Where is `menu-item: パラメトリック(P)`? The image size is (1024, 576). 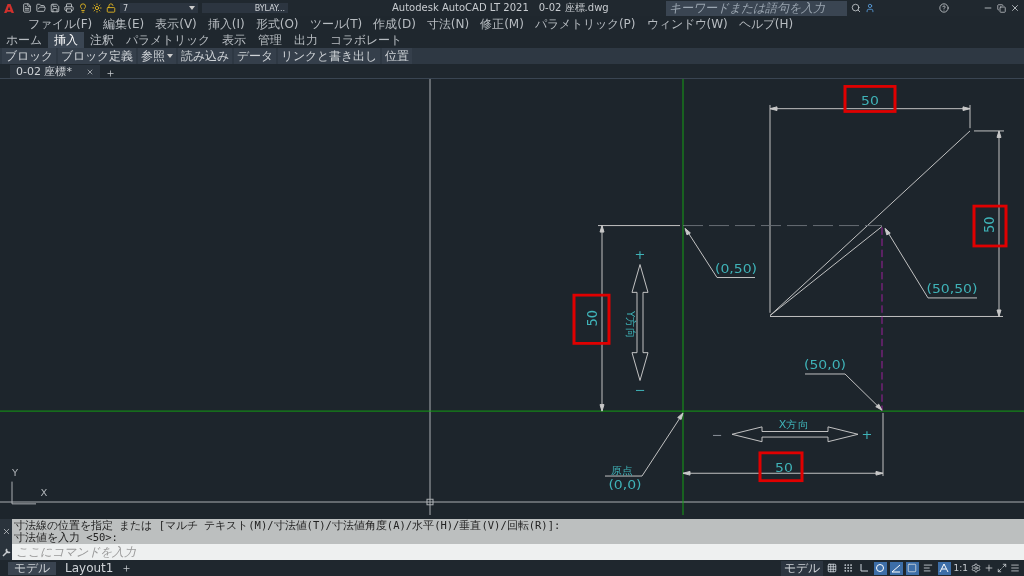 menu-item: パラメトリック(P) is located at coordinates (585, 24).